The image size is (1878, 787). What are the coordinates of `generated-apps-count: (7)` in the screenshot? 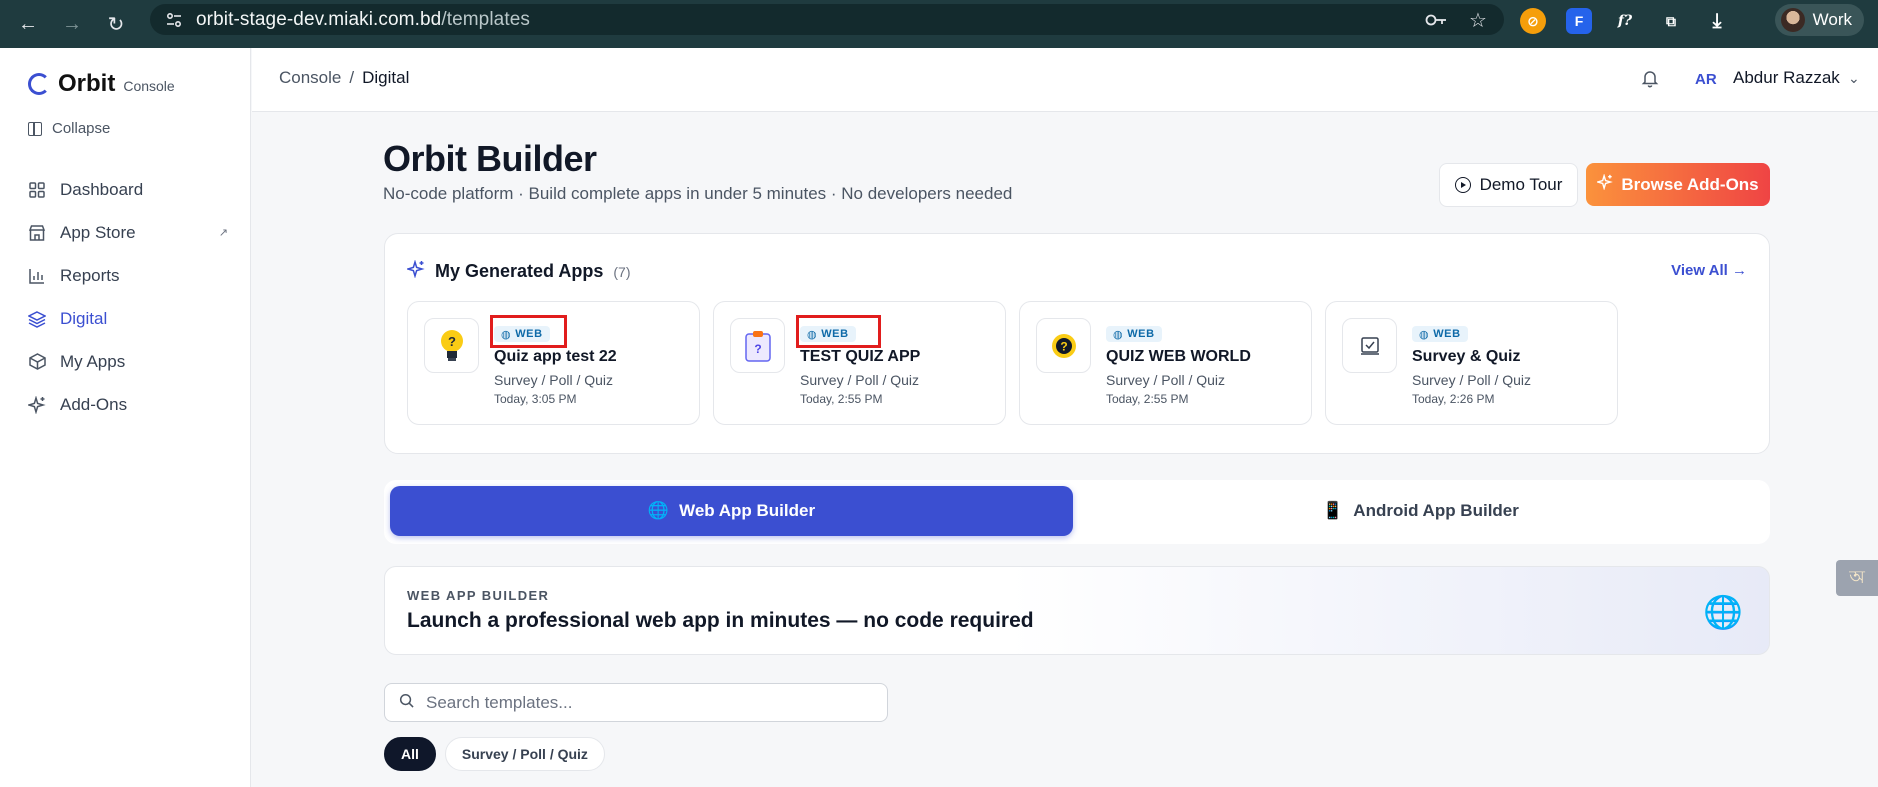 It's located at (622, 271).